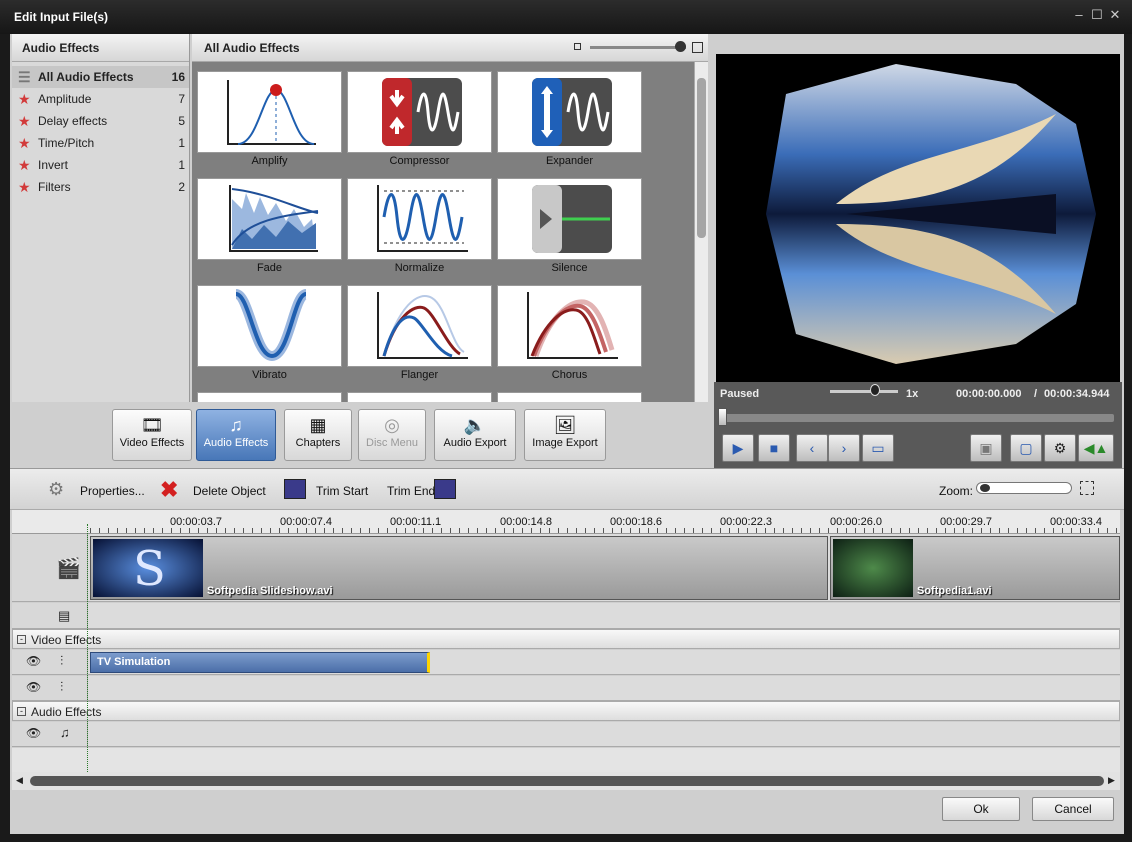 Image resolution: width=1132 pixels, height=842 pixels. I want to click on category-panel-header: Audio Effects, so click(100, 48).